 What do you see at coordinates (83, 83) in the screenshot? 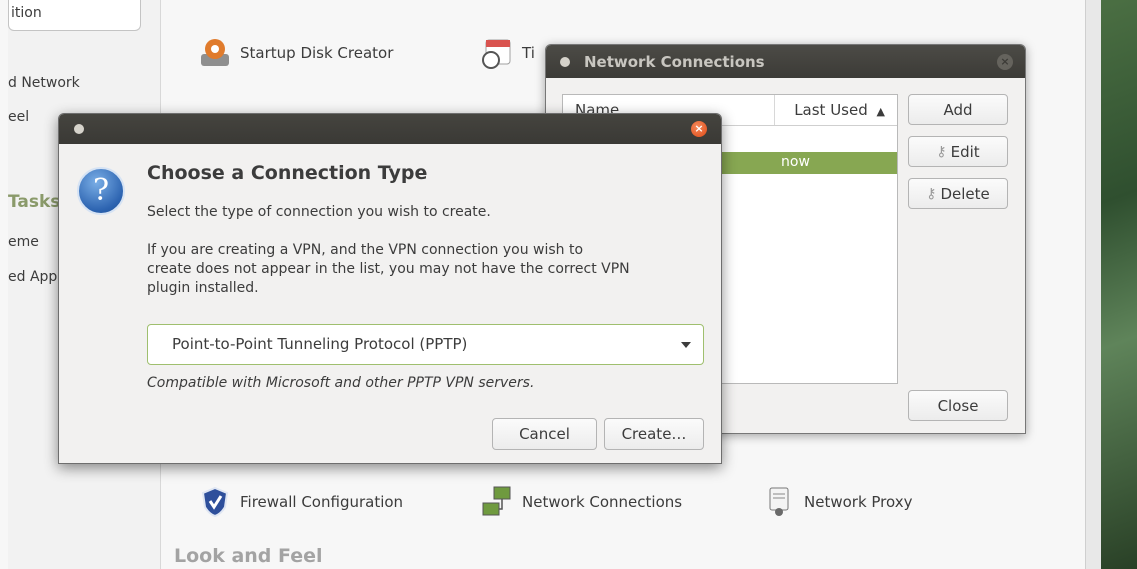
I see `sidebar-item-network: d Network` at bounding box center [83, 83].